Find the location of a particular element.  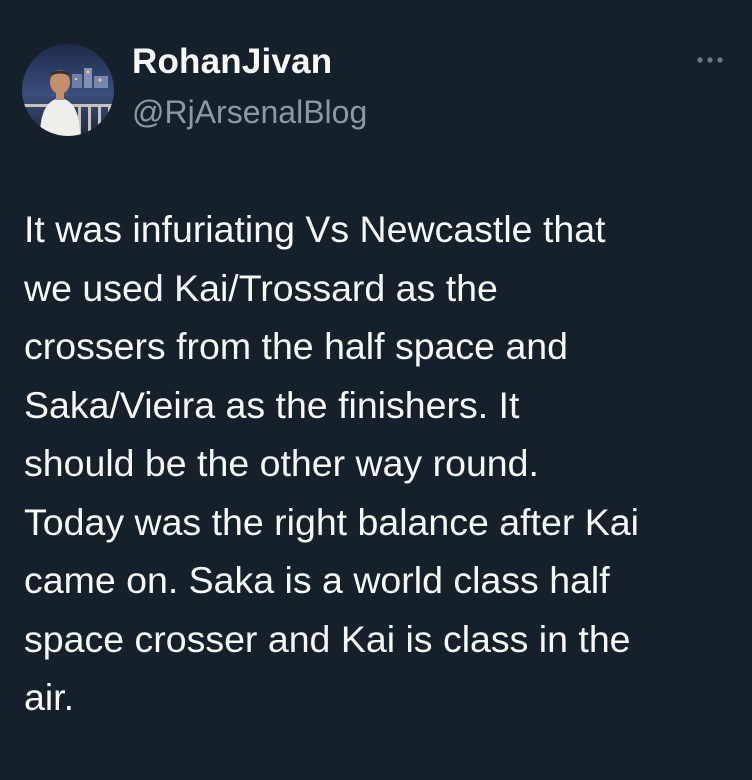

avatar is located at coordinates (68, 90).